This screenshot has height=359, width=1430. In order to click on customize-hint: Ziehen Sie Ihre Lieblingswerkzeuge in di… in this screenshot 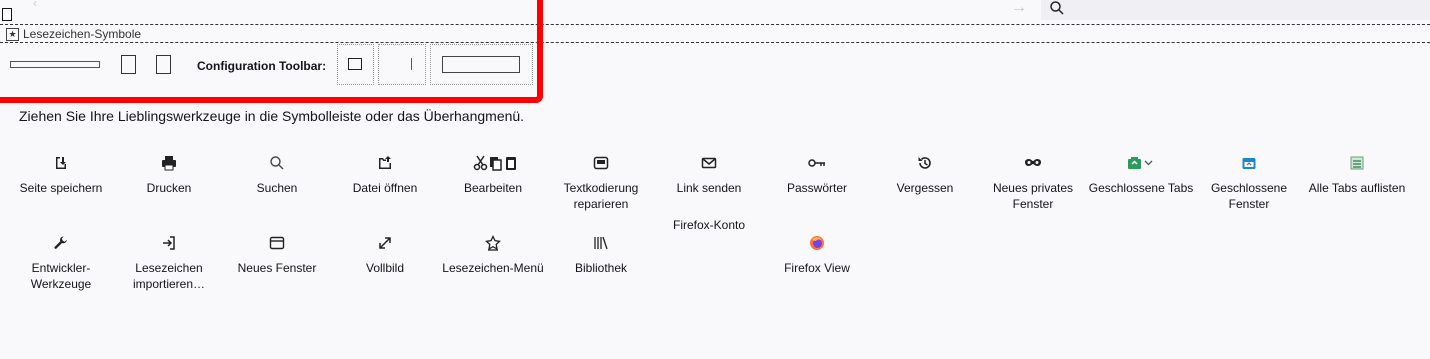, I will do `click(272, 116)`.